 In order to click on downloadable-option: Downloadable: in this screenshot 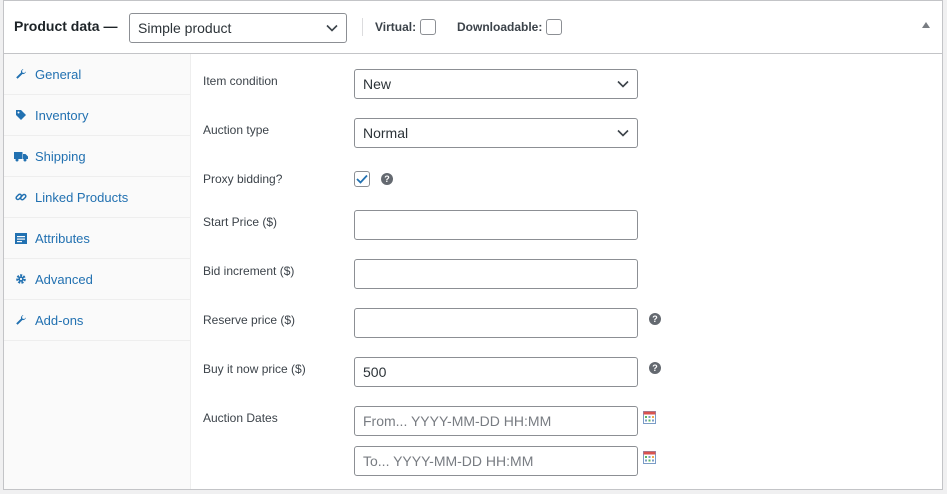, I will do `click(510, 27)`.